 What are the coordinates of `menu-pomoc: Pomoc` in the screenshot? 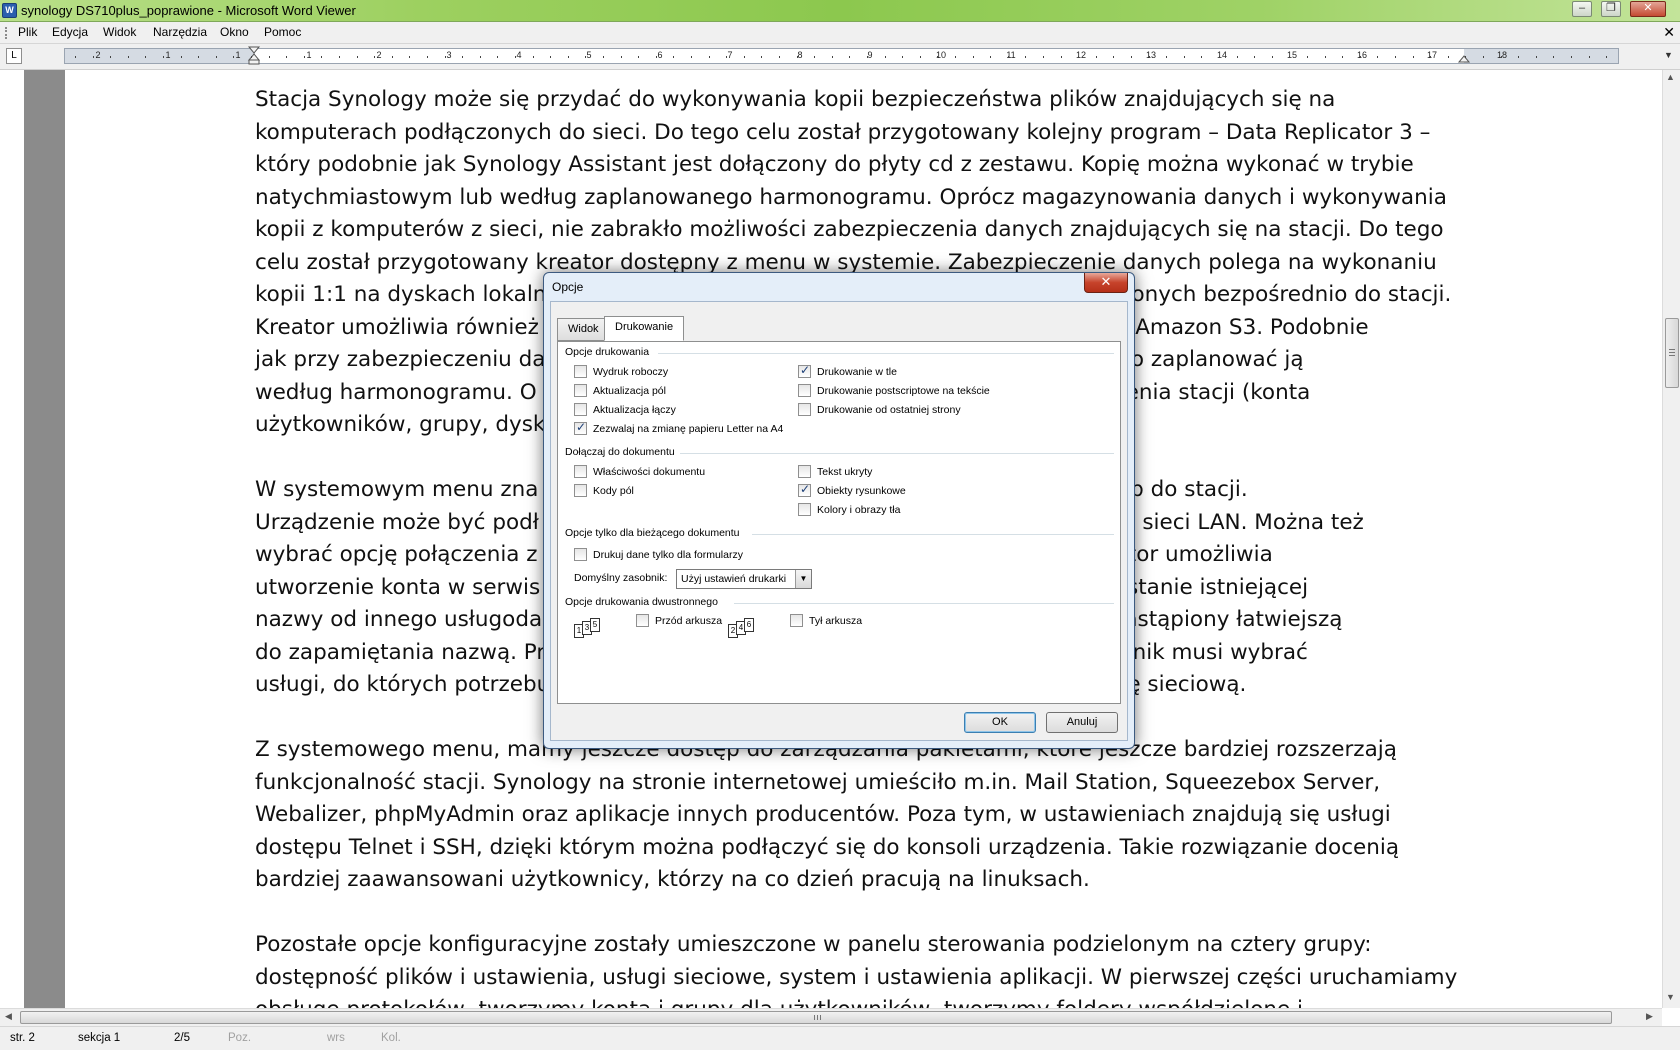 It's located at (282, 32).